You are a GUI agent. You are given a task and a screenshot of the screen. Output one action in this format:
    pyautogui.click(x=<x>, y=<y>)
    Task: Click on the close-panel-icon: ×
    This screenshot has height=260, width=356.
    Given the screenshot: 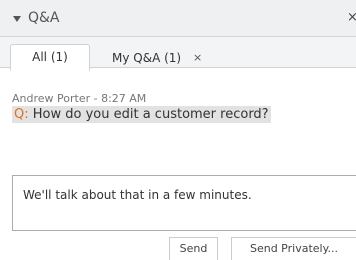 What is the action you would take?
    pyautogui.click(x=351, y=17)
    